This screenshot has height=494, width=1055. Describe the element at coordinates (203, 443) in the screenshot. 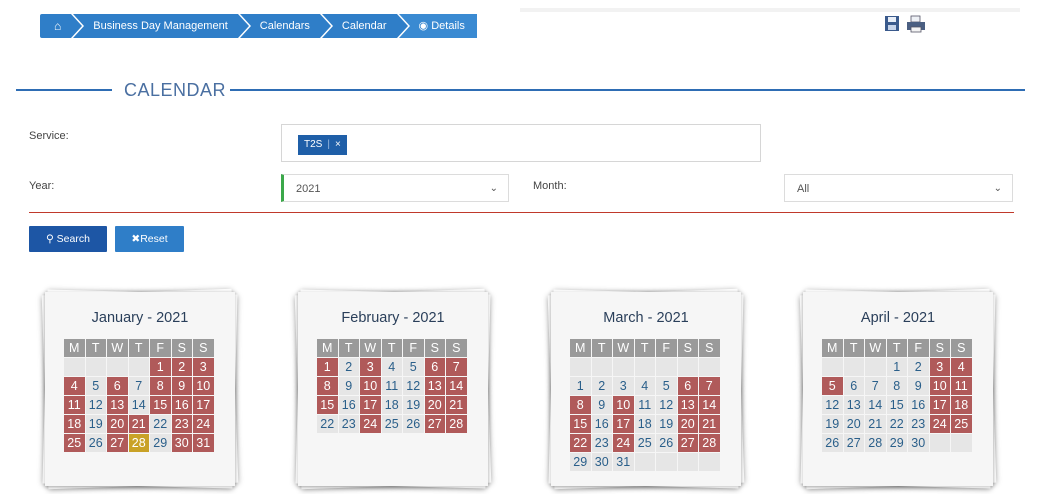

I see `day-cell: 31` at that location.